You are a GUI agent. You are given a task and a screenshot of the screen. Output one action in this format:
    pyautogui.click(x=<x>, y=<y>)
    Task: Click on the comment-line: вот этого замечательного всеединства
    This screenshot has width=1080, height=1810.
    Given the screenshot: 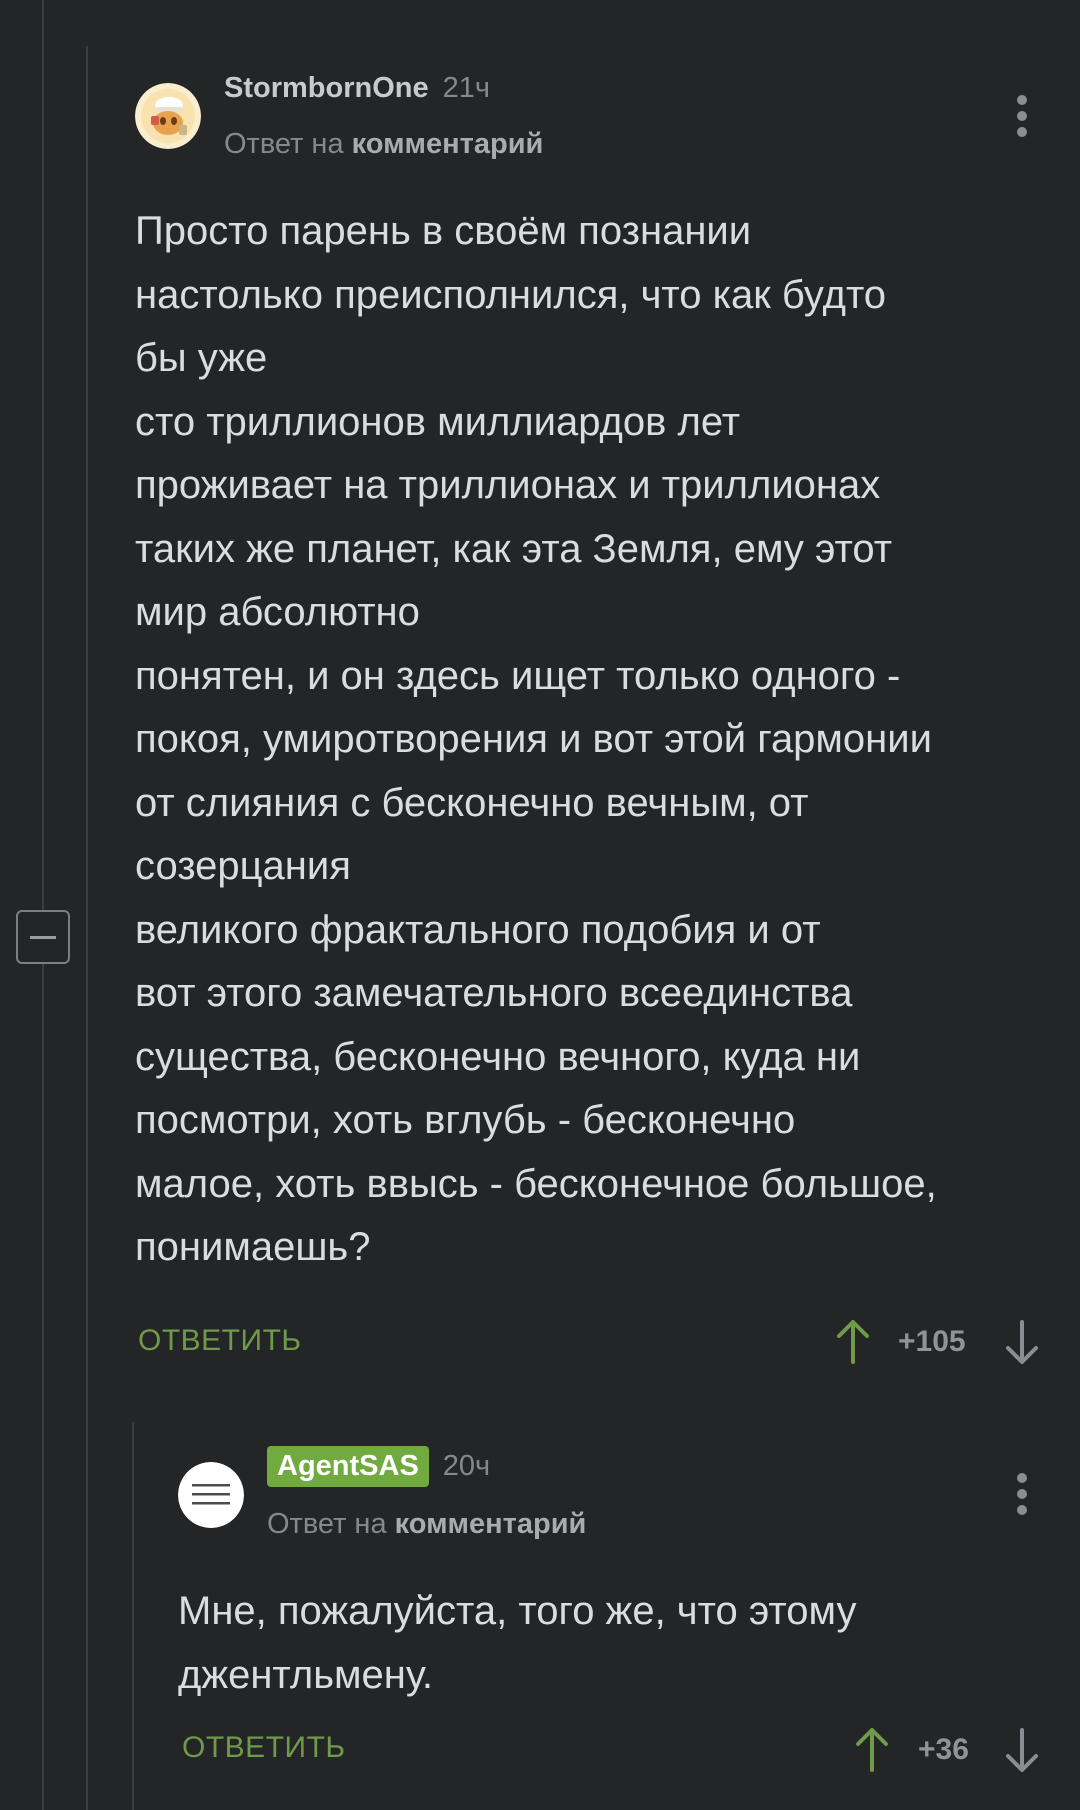 What is the action you would take?
    pyautogui.click(x=494, y=993)
    